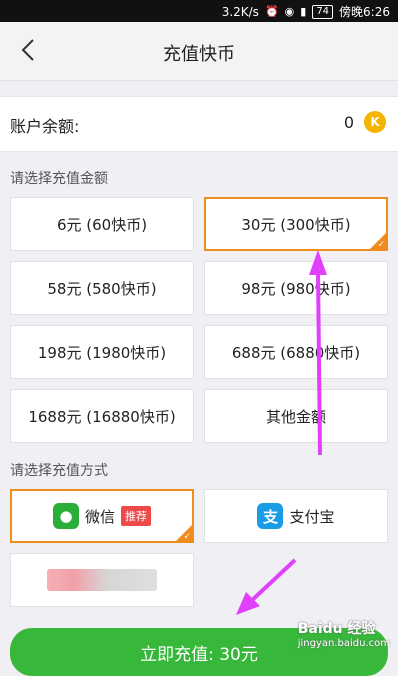 This screenshot has height=676, width=398. What do you see at coordinates (45, 126) in the screenshot?
I see `balance-label: 账户余额:` at bounding box center [45, 126].